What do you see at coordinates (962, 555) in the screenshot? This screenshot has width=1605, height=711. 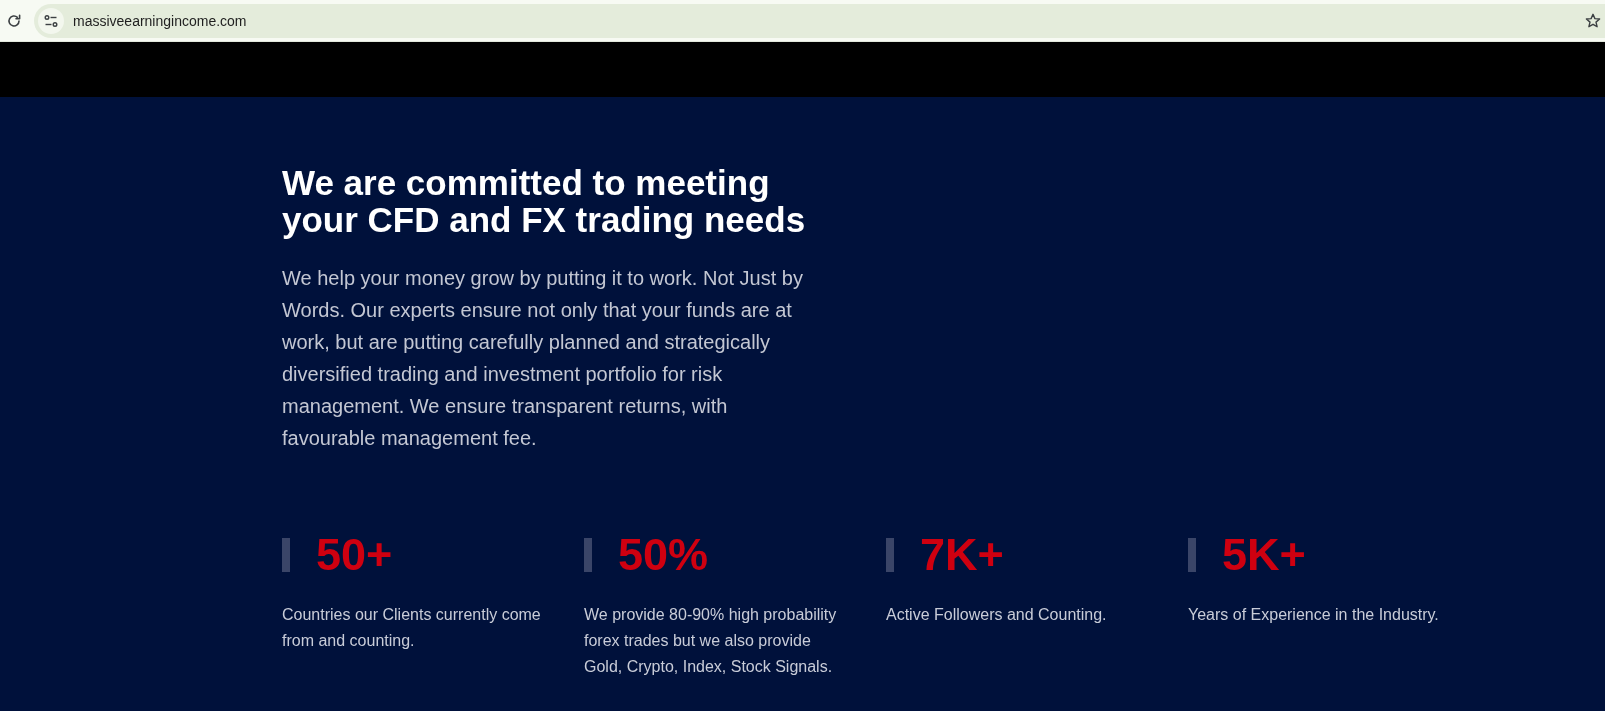 I see `stat-value: 7K+` at bounding box center [962, 555].